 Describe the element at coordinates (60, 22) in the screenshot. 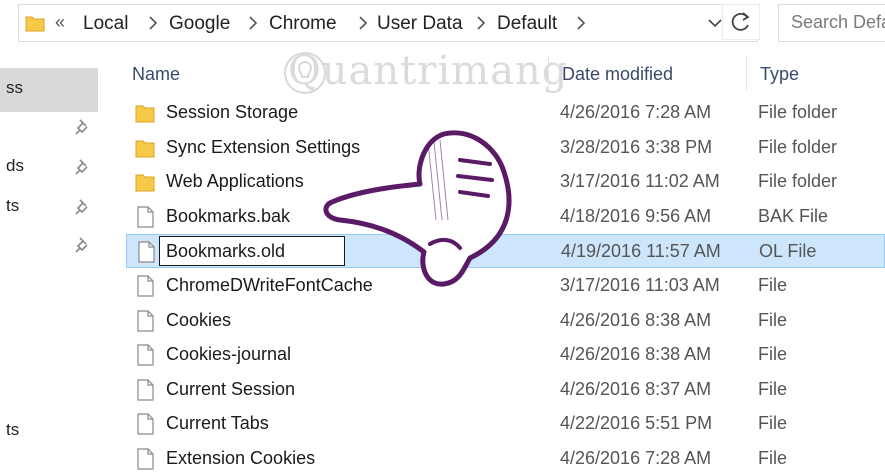

I see `breadcrumb-overflow-chevron: «` at that location.